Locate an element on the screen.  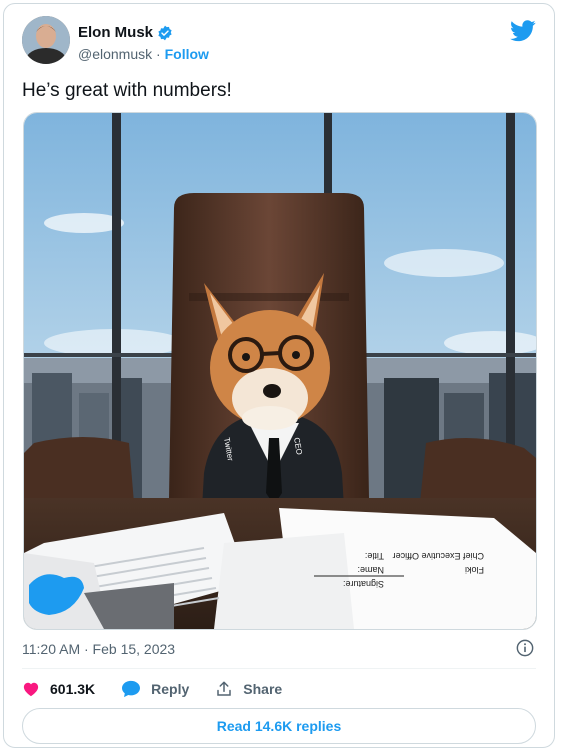
reply-button: Reply is located at coordinates (155, 689).